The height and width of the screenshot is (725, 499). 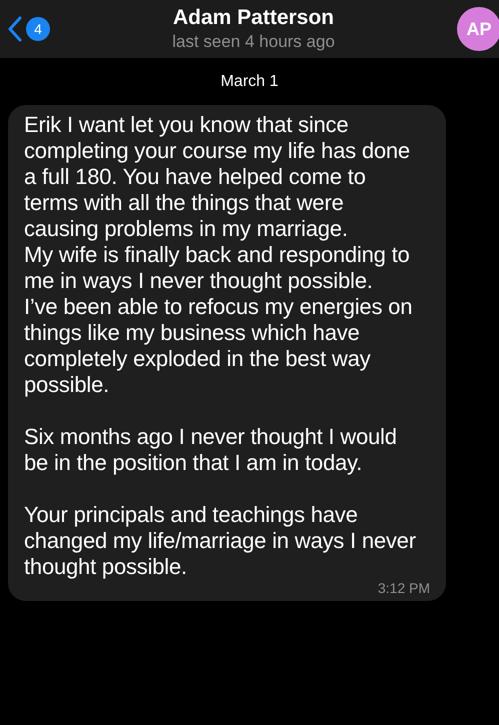 I want to click on message-time: 3:12 PM, so click(x=404, y=588).